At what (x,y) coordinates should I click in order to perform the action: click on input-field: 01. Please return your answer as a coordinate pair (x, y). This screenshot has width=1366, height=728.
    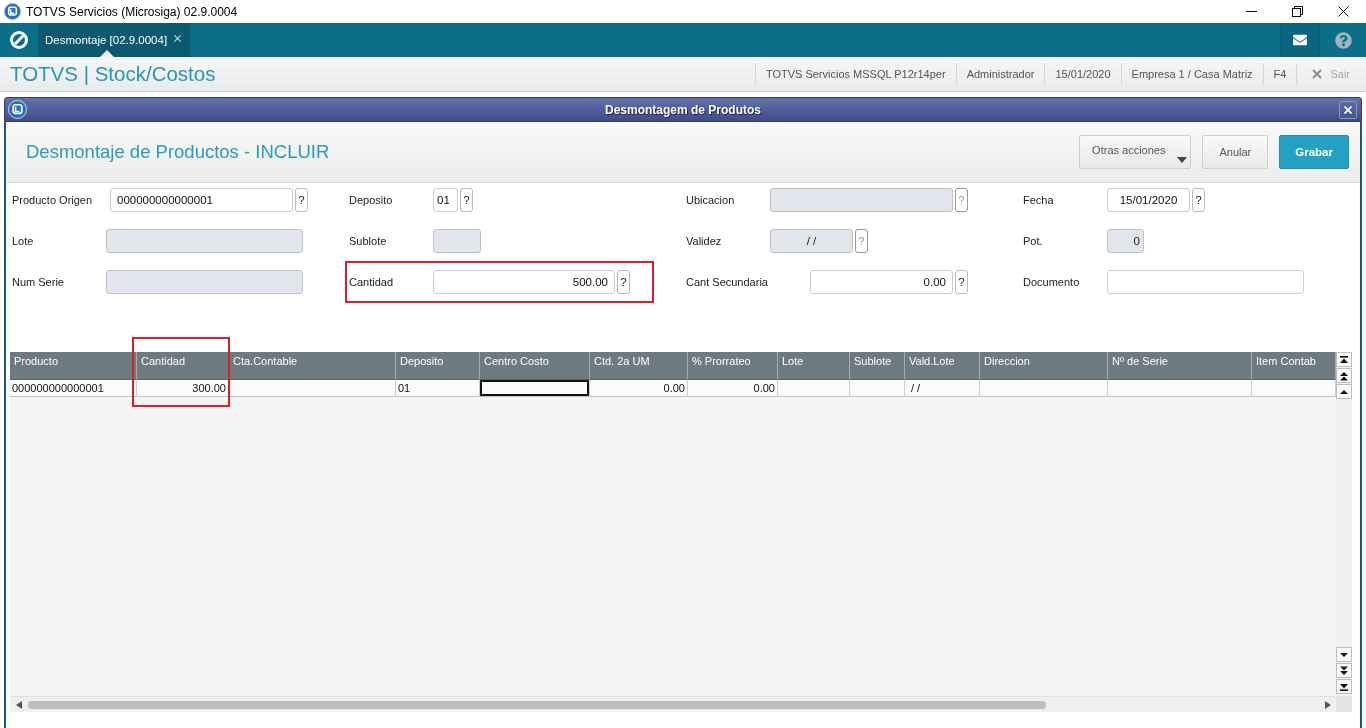
    Looking at the image, I should click on (445, 200).